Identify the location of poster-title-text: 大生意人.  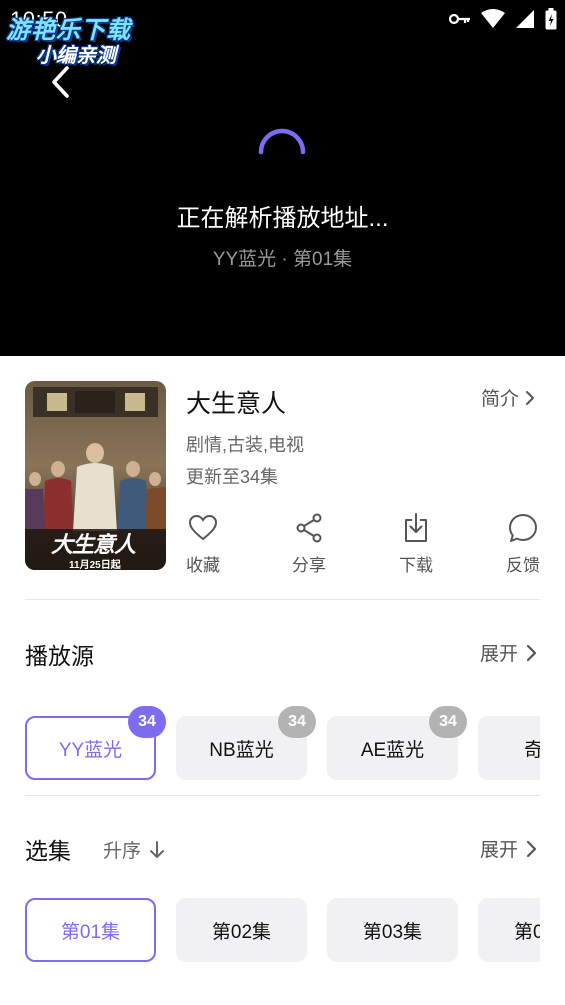
(93, 545).